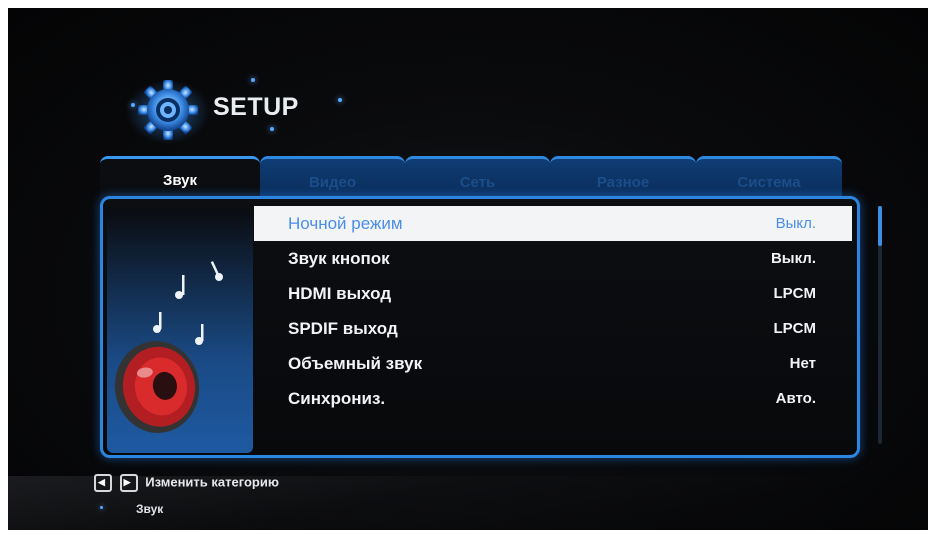 This screenshot has height=535, width=936. I want to click on setting-label: HDMI выход, so click(340, 293).